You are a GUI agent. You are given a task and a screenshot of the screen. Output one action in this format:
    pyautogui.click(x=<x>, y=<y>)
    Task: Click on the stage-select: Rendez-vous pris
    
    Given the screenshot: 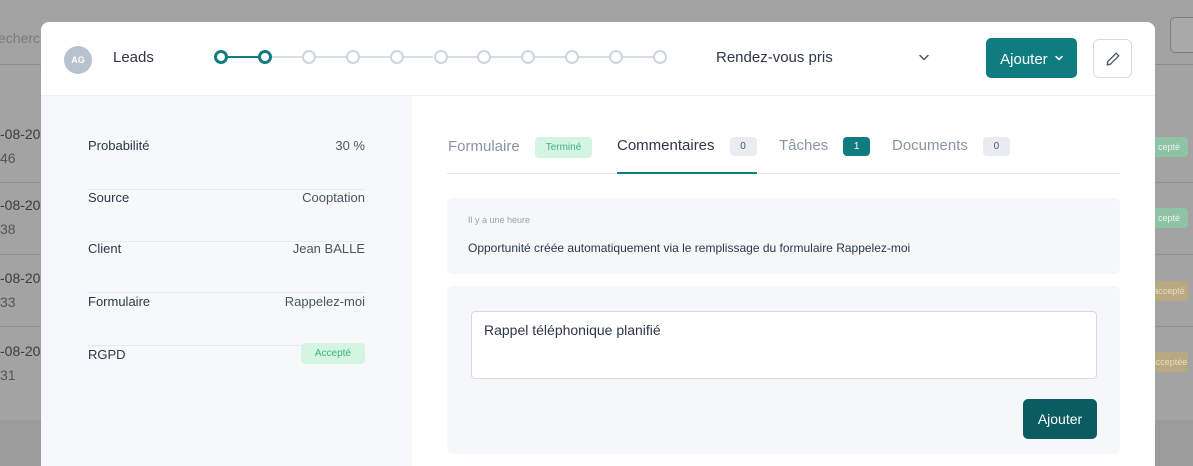 What is the action you would take?
    pyautogui.click(x=823, y=58)
    